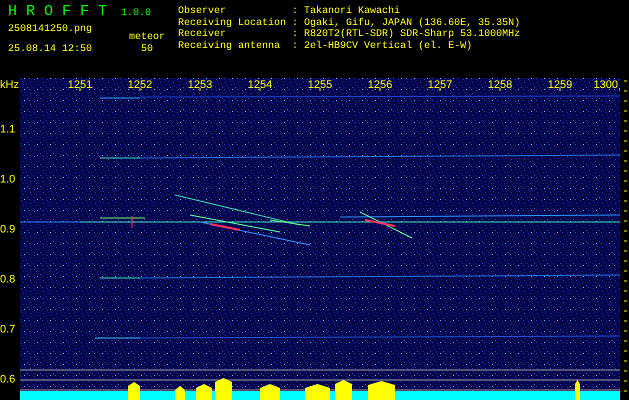 The image size is (629, 400). What do you see at coordinates (412, 23) in the screenshot?
I see `info-value: Ogaki, Gifu, JAPAN (136.60E, 35.35N)` at bounding box center [412, 23].